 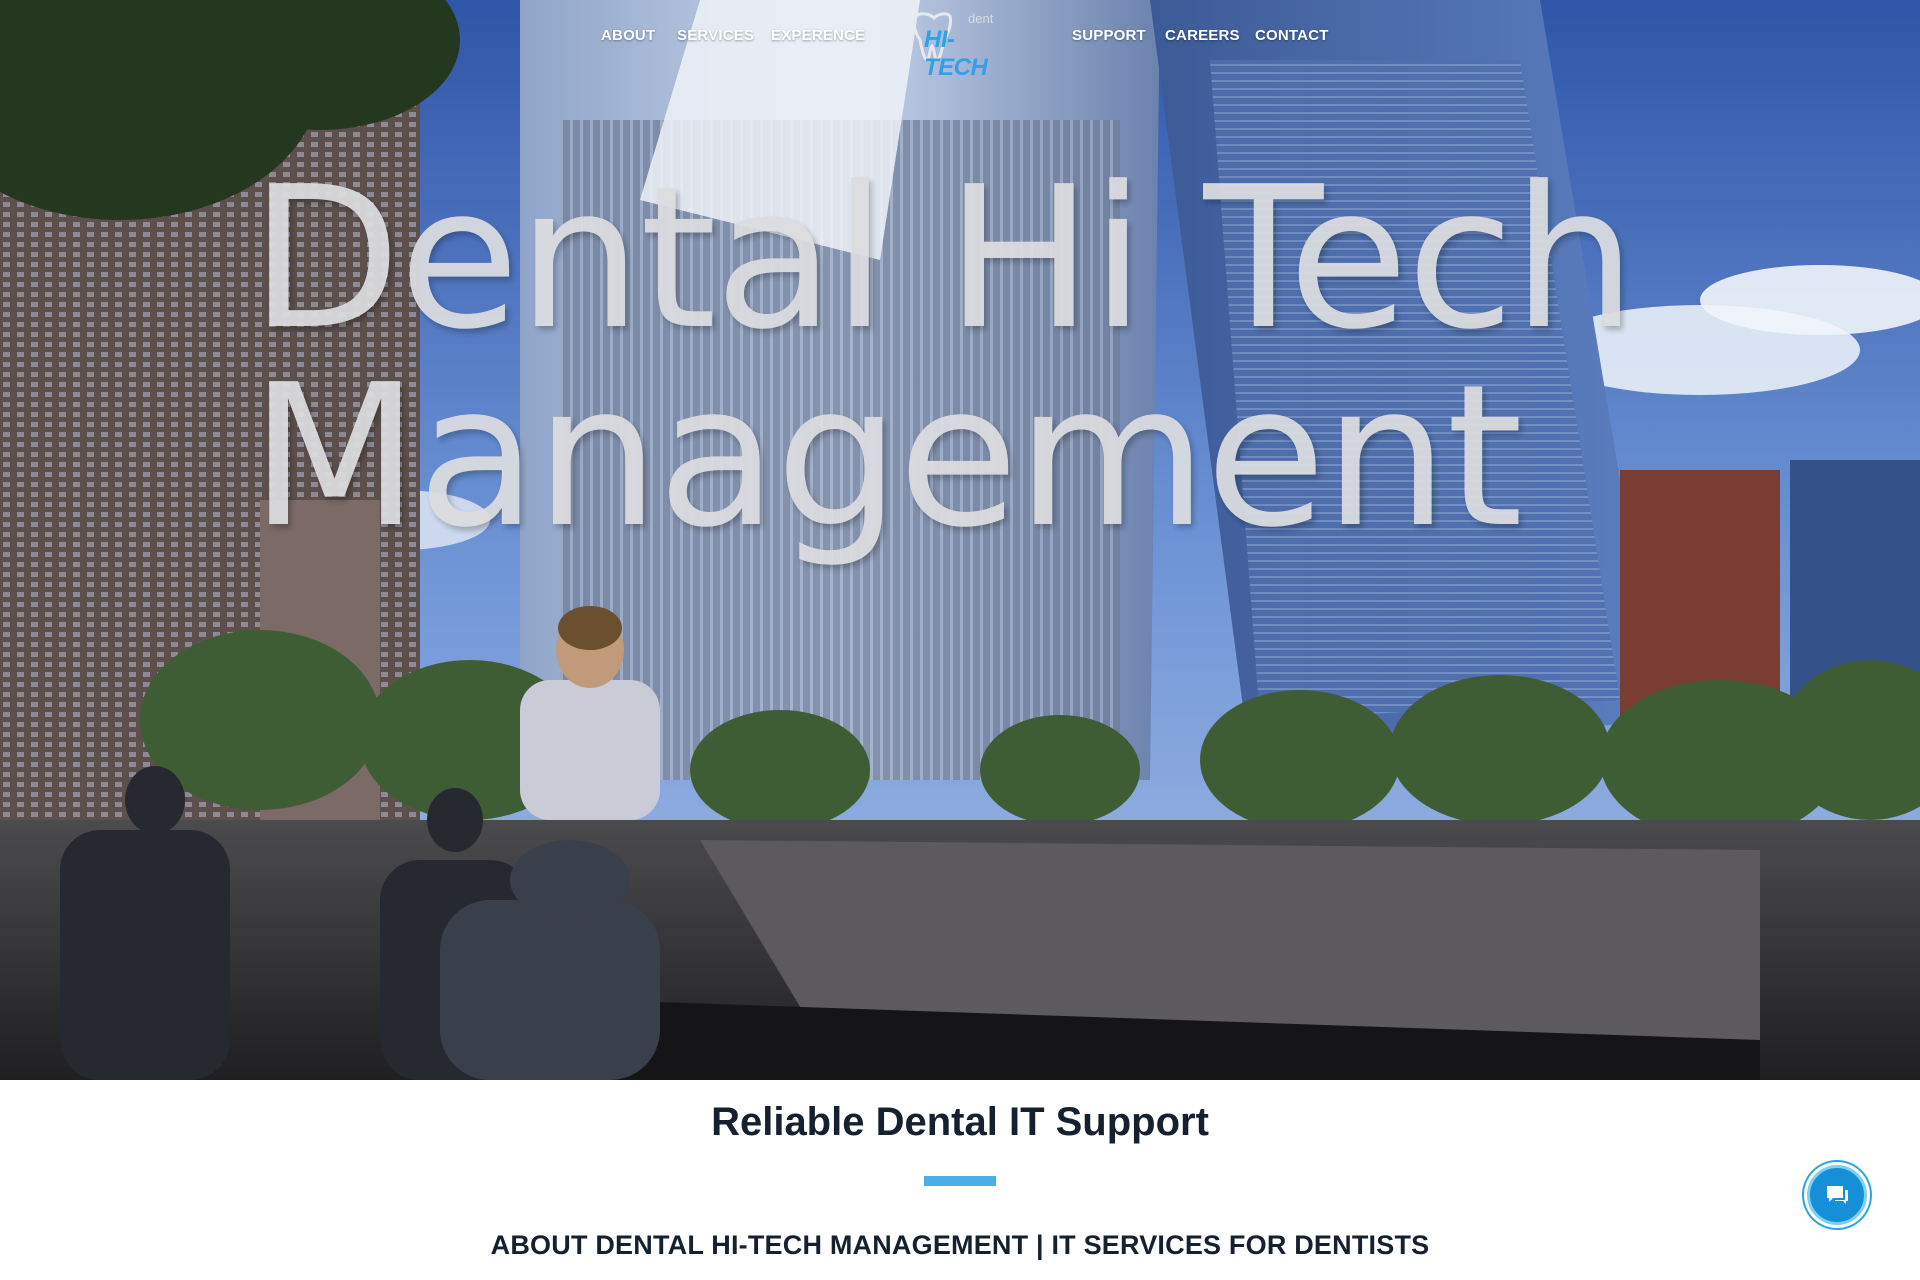 I want to click on nav-careers: CAREERS, so click(x=1202, y=35).